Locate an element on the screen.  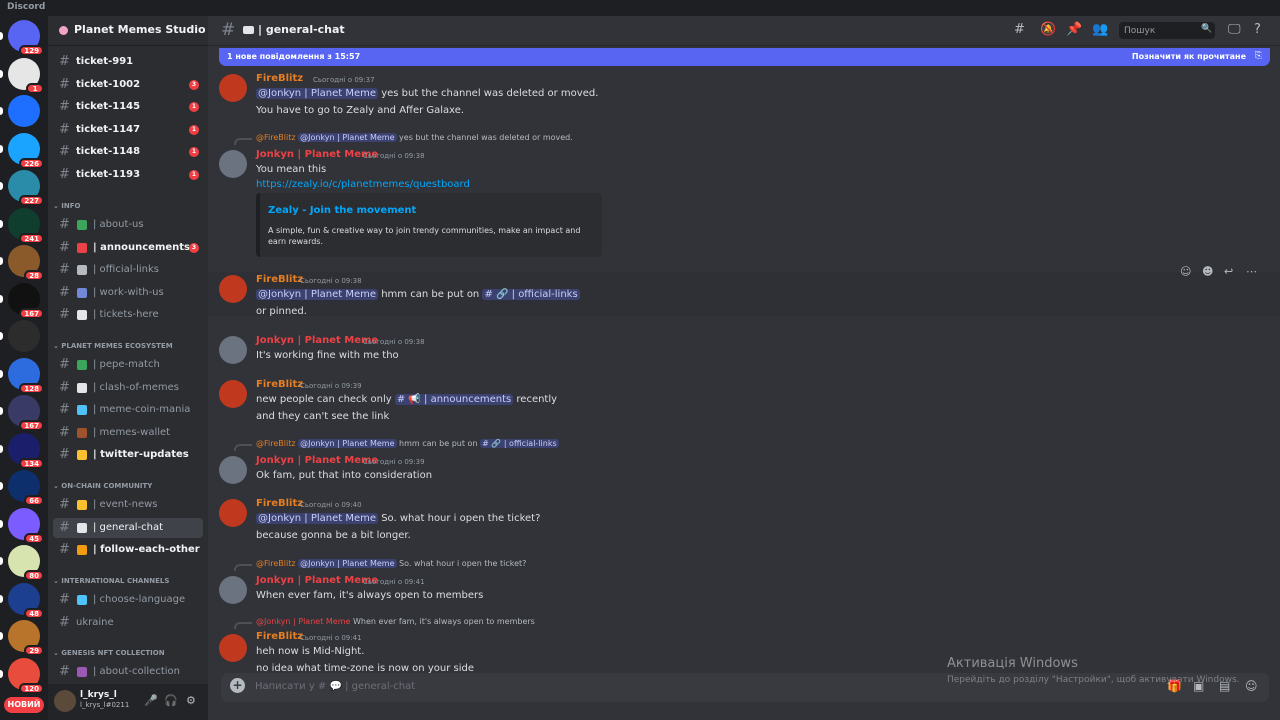
channel-category: ⌄ INFO is located at coordinates (67, 206).